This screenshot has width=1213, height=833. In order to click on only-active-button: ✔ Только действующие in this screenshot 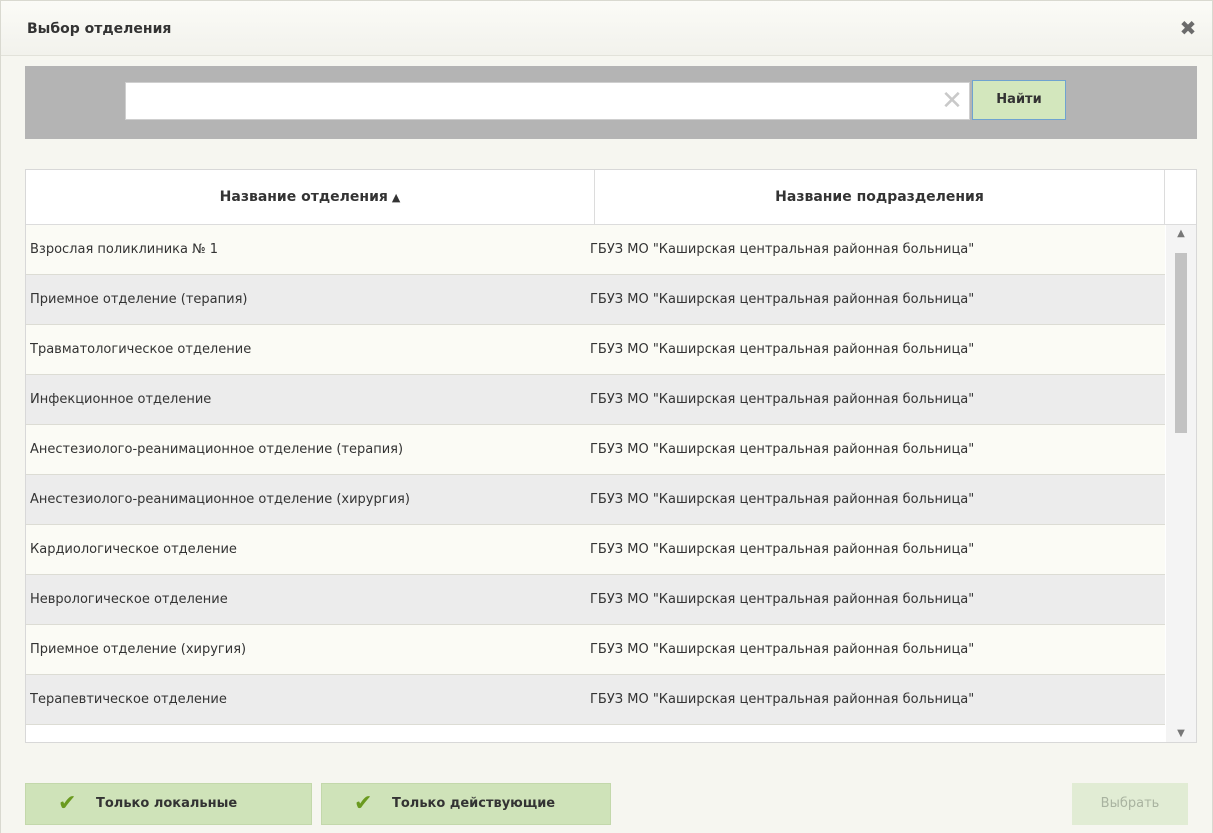, I will do `click(466, 804)`.